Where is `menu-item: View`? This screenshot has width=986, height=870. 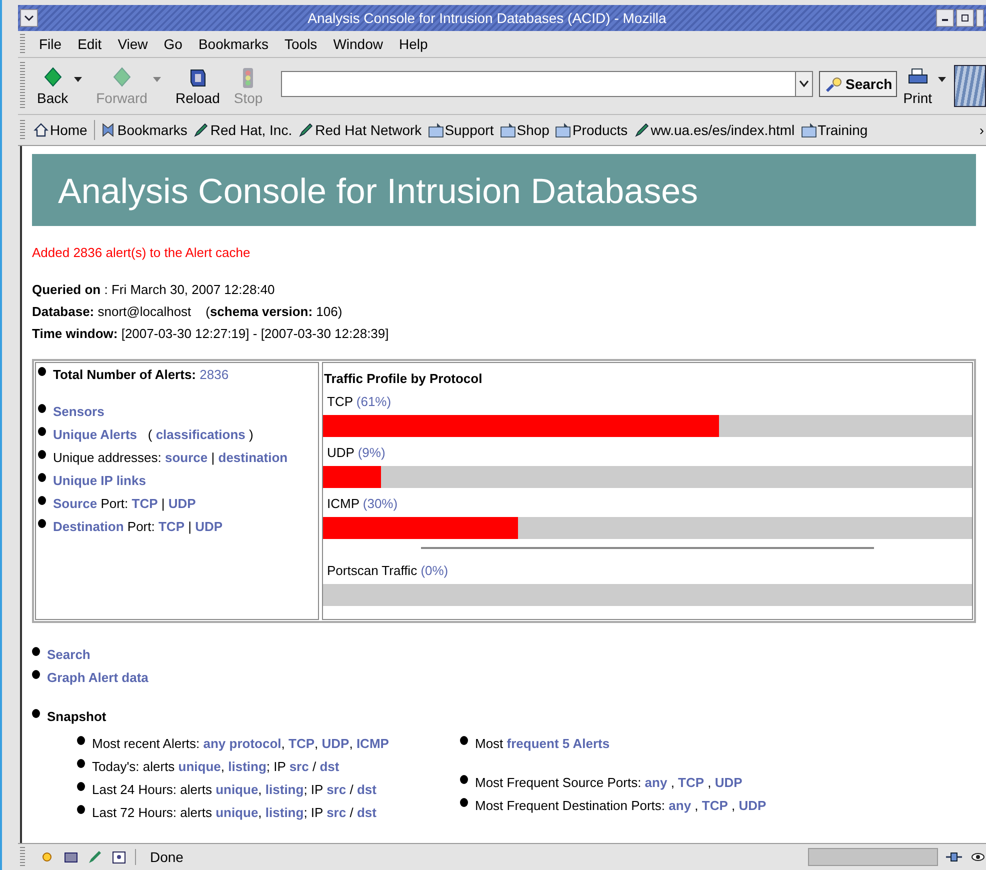 menu-item: View is located at coordinates (133, 44).